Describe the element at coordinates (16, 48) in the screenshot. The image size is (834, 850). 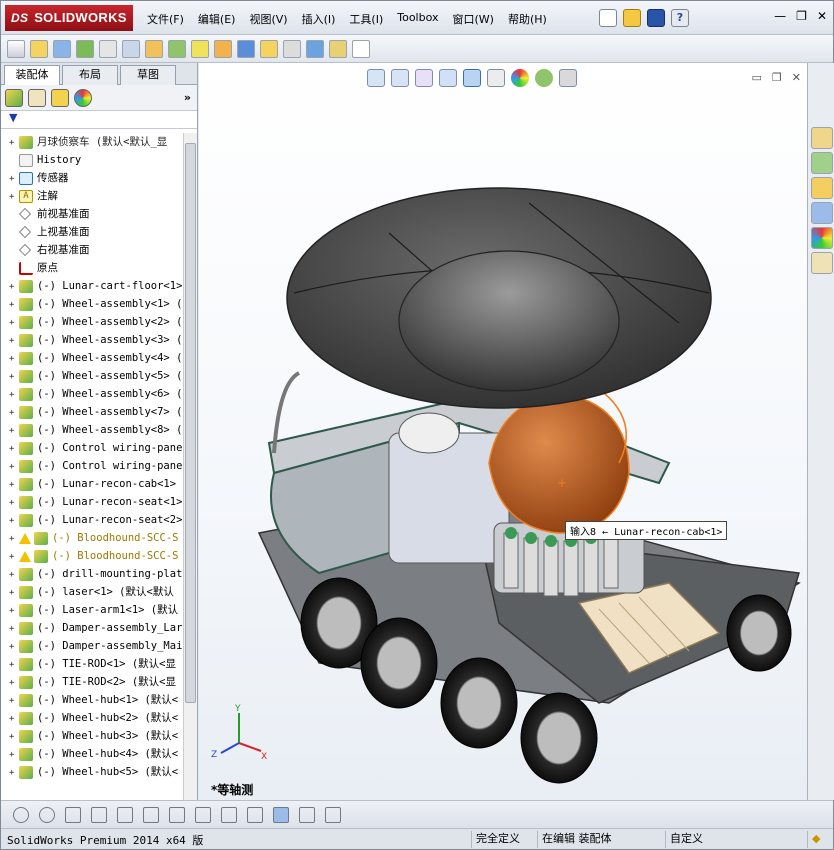
I see `insert-component-icon` at that location.